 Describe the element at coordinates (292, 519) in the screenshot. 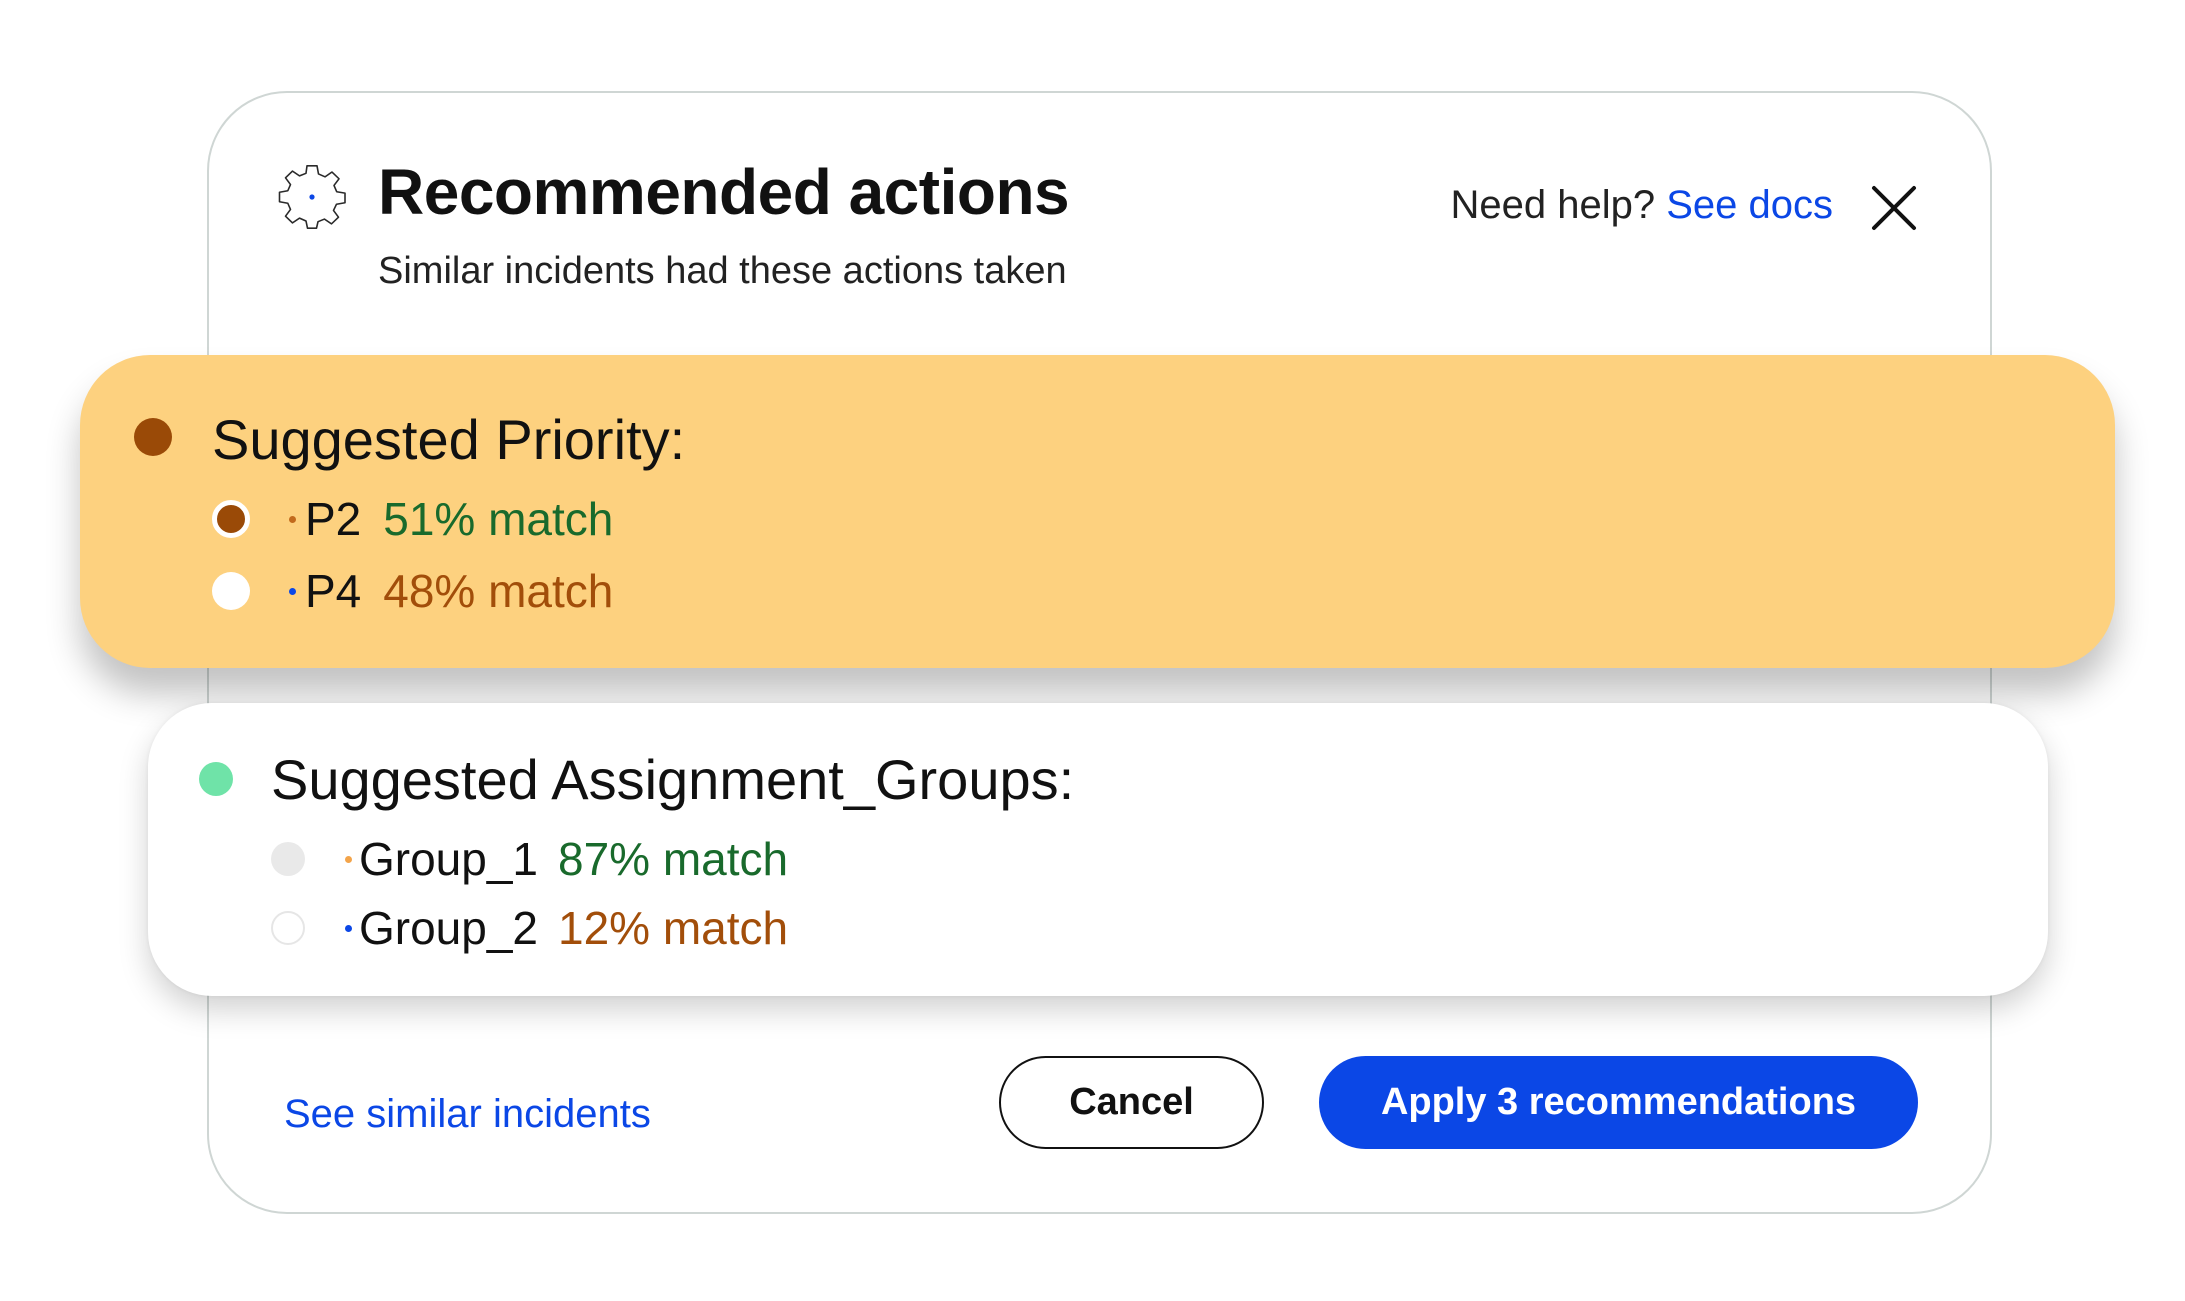

I see `priority-bullet-p2` at that location.